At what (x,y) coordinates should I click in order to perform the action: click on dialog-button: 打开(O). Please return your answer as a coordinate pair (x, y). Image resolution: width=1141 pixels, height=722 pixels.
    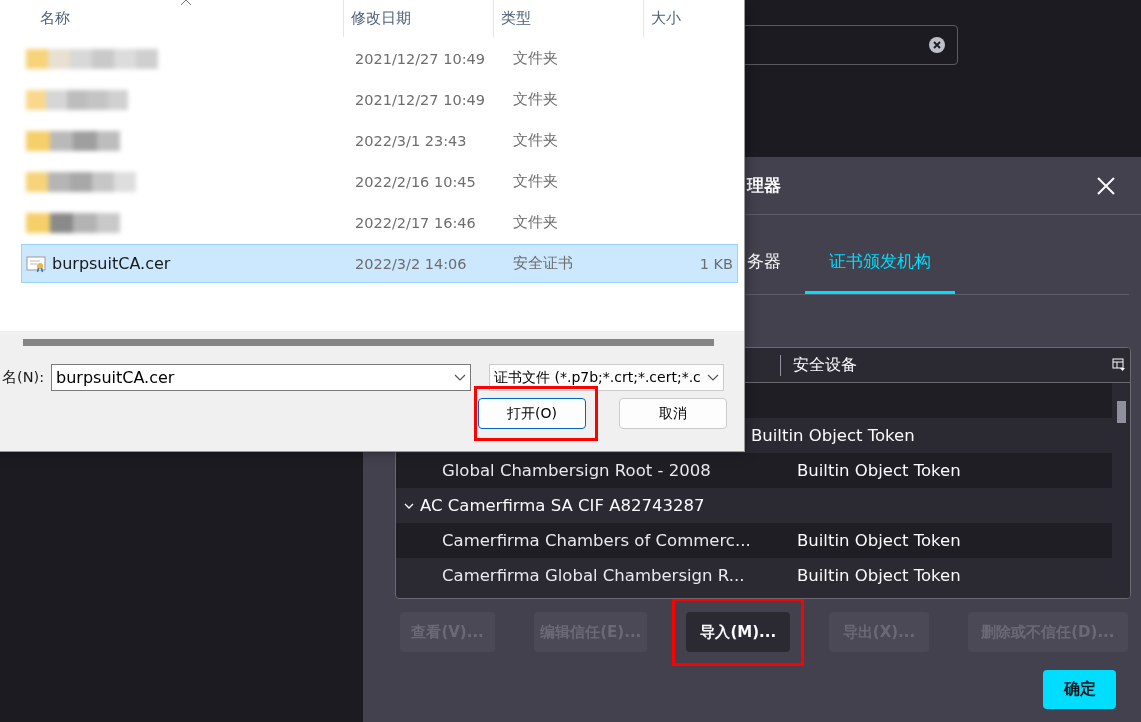
    Looking at the image, I should click on (532, 413).